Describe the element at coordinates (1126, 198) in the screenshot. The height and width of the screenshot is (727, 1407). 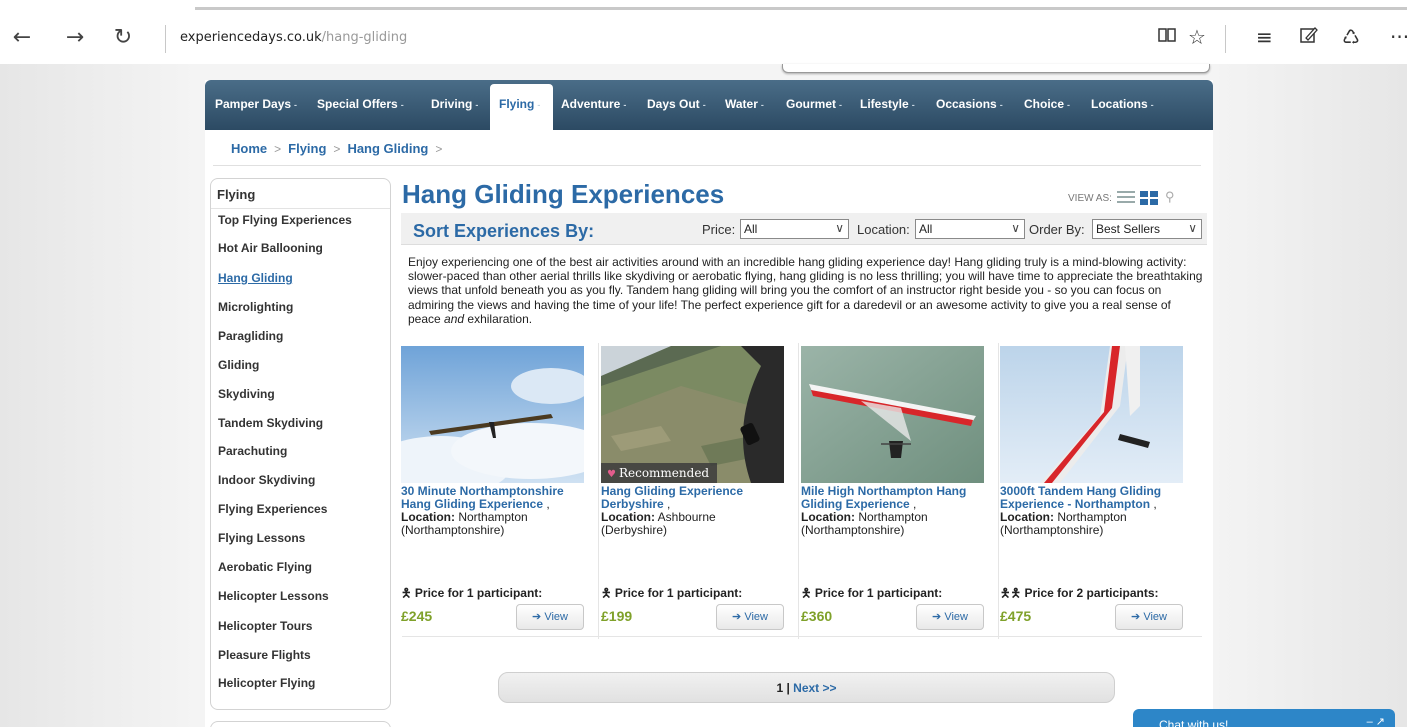
I see `list-view-icon` at that location.